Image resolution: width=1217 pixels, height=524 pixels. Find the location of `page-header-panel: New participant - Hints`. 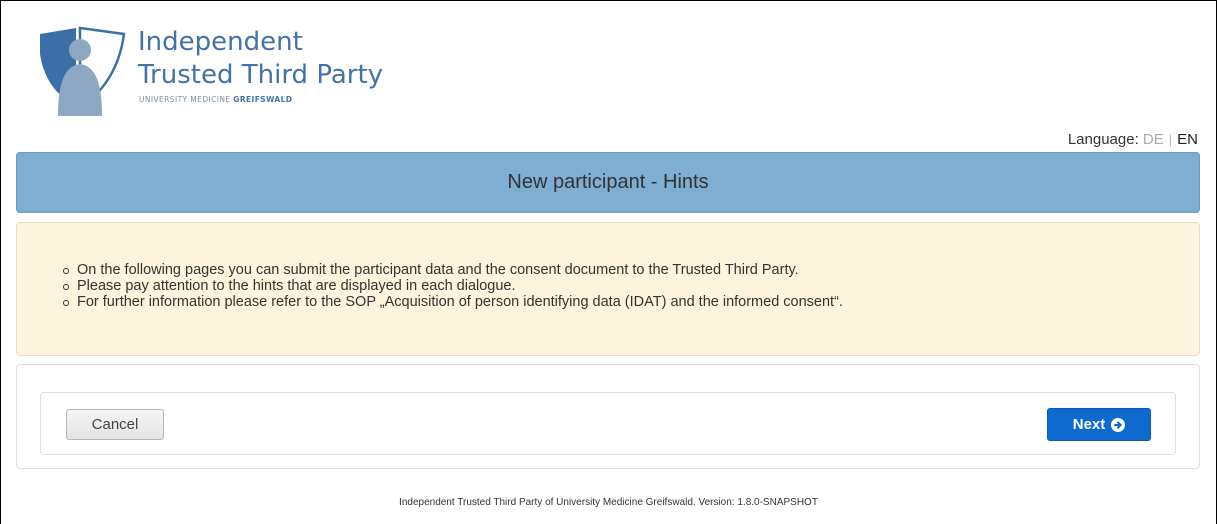

page-header-panel: New participant - Hints is located at coordinates (608, 182).